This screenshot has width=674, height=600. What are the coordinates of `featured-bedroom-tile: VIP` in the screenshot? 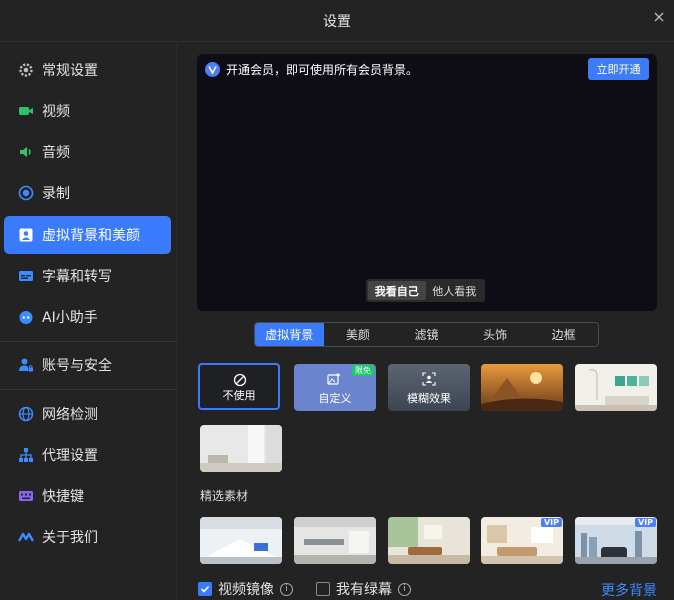 It's located at (522, 540).